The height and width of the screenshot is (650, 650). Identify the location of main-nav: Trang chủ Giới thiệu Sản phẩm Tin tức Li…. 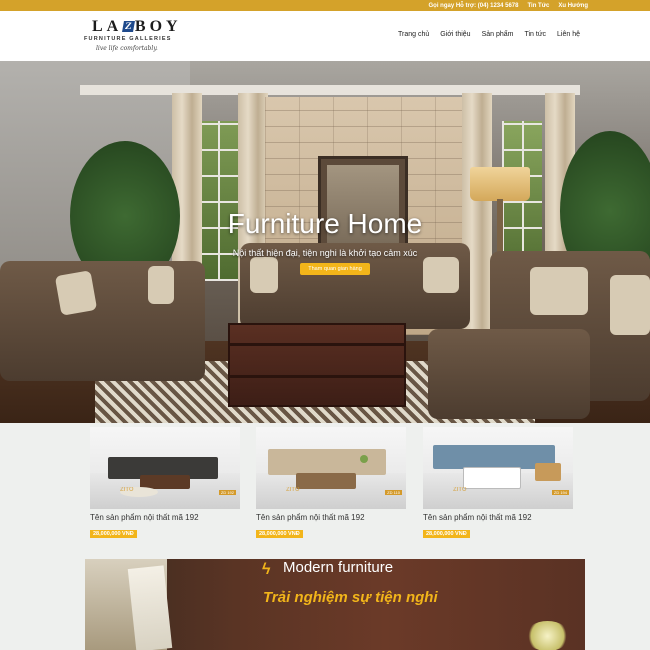
(489, 34).